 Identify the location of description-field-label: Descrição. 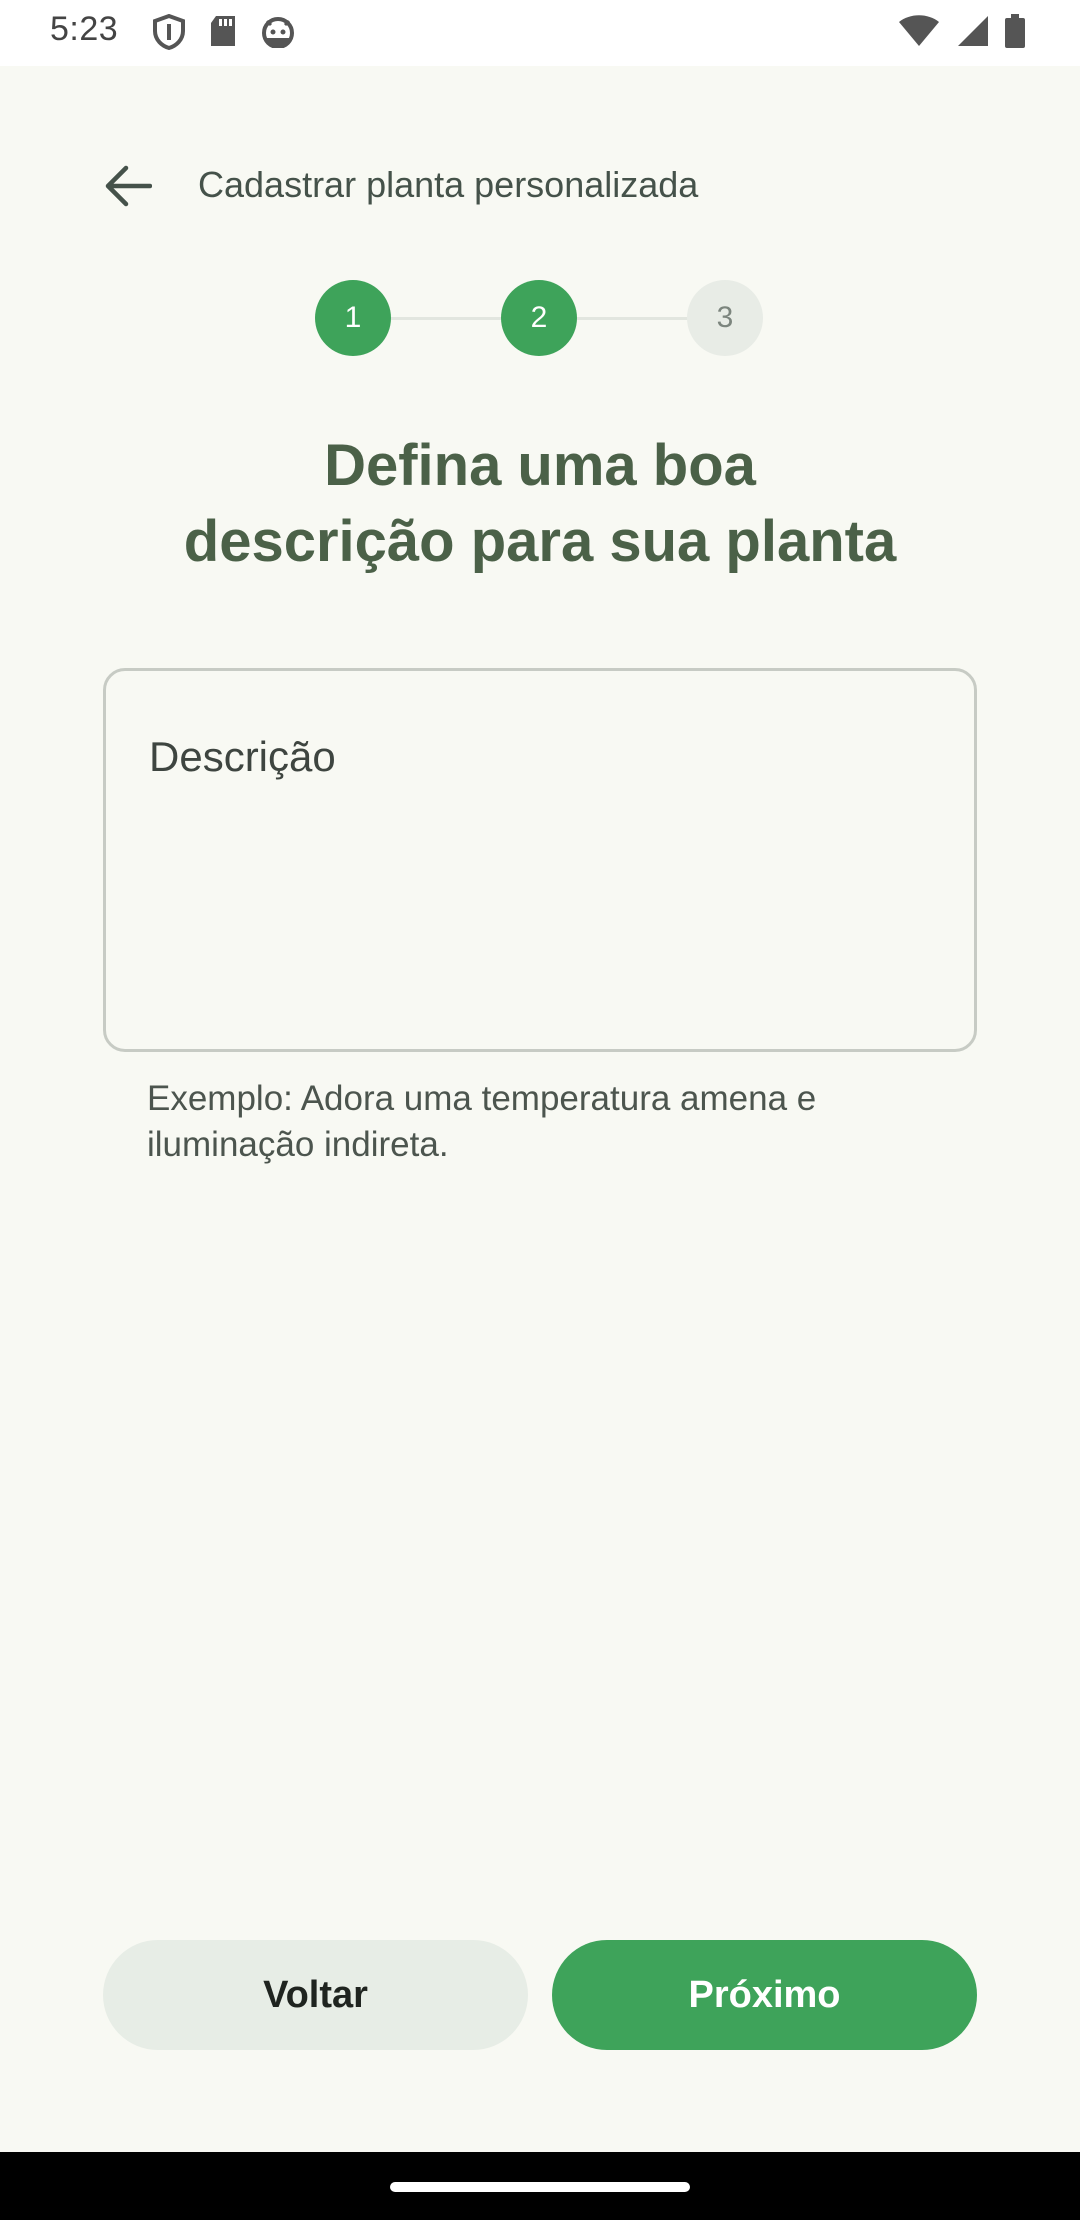
(242, 756).